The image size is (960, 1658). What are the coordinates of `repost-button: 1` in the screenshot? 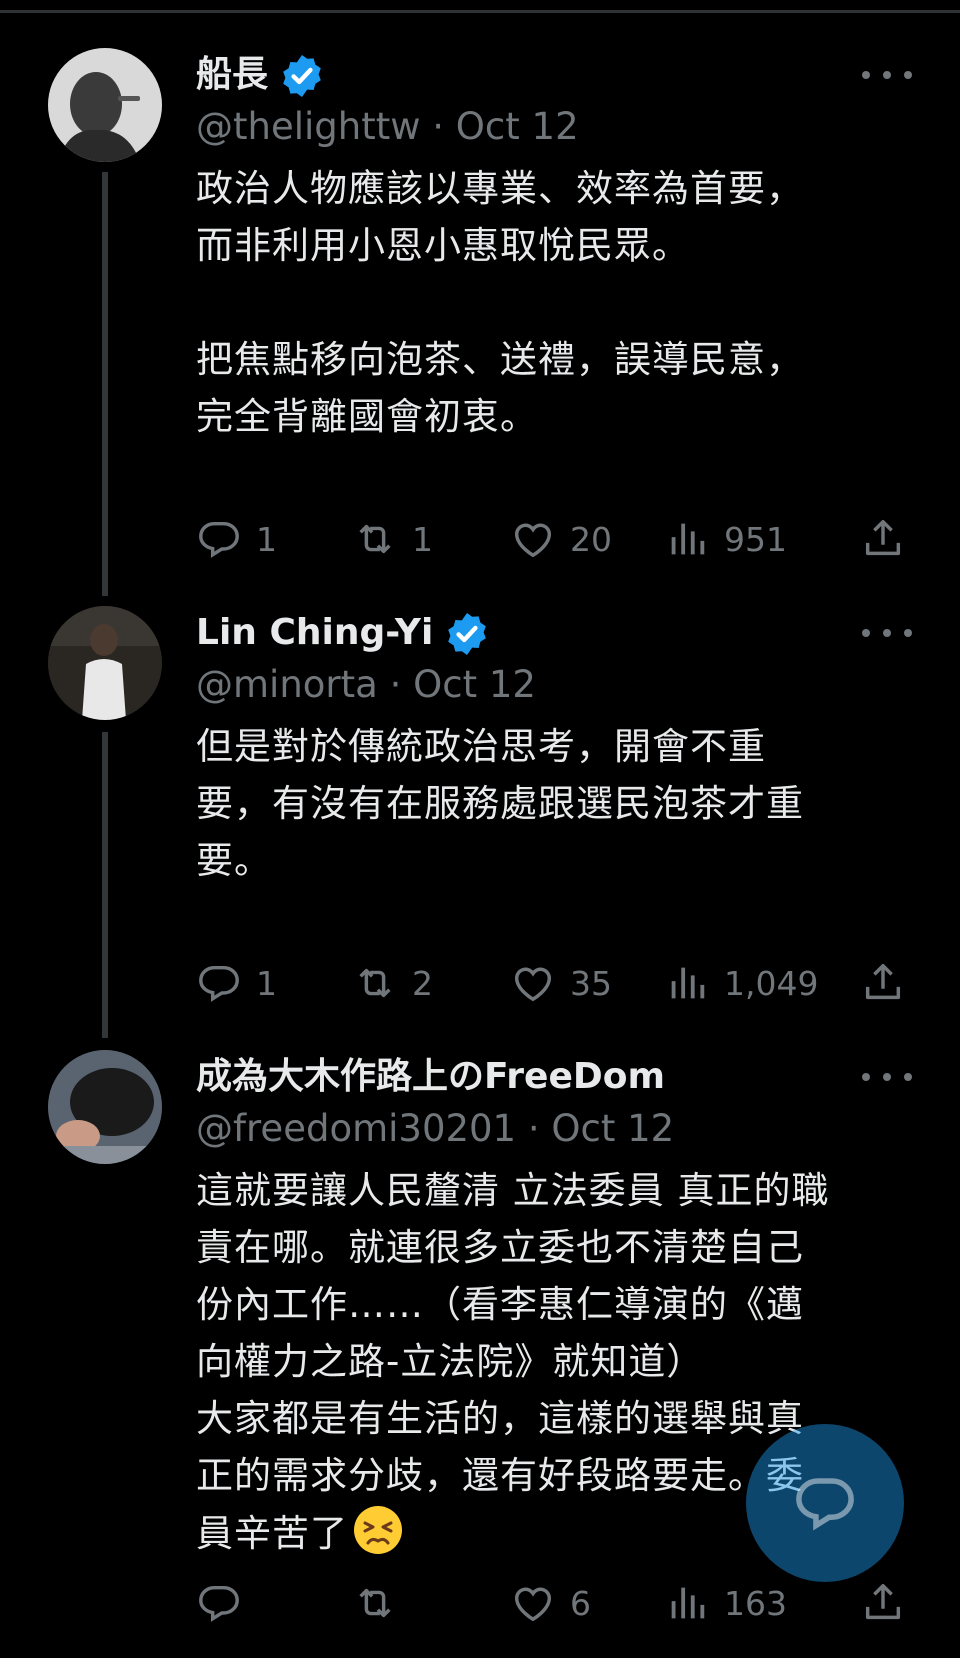 It's located at (392, 539).